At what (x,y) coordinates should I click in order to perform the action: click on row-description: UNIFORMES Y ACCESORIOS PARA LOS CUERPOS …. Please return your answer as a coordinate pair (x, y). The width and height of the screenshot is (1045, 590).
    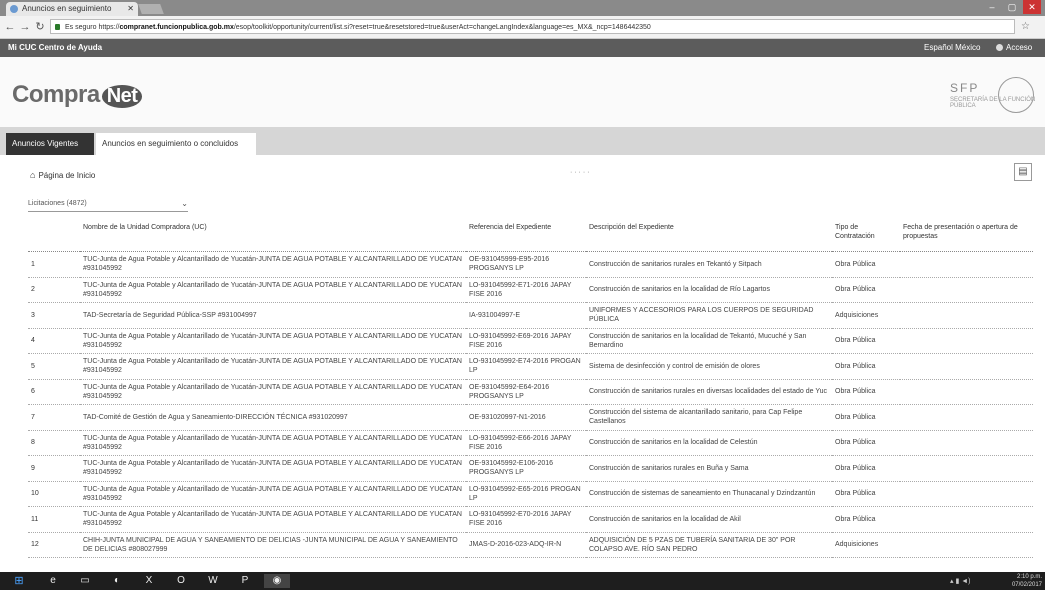
    Looking at the image, I should click on (709, 315).